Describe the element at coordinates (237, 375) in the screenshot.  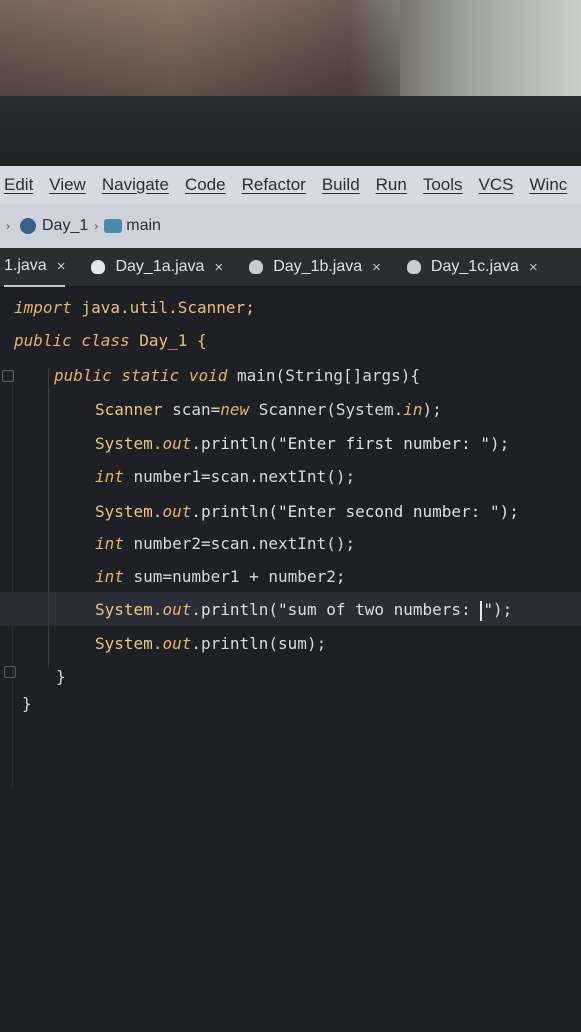
I see `code-line-3: public static void main(String[]args){` at that location.